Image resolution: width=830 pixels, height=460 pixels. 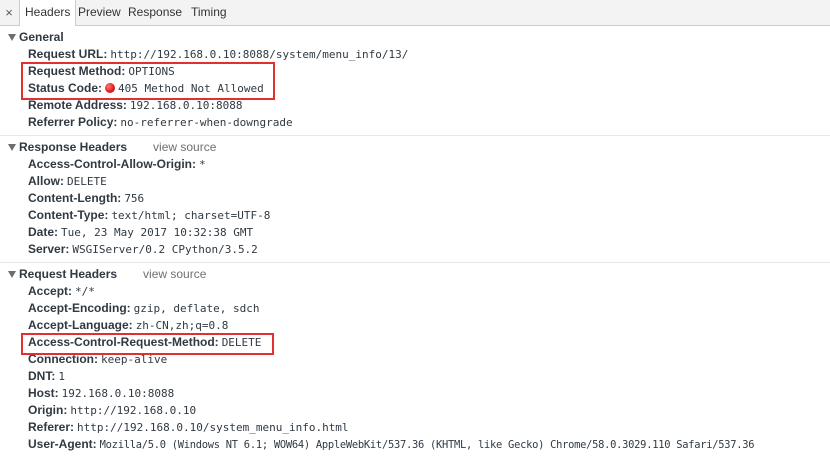 I want to click on header-value: *, so click(x=202, y=164).